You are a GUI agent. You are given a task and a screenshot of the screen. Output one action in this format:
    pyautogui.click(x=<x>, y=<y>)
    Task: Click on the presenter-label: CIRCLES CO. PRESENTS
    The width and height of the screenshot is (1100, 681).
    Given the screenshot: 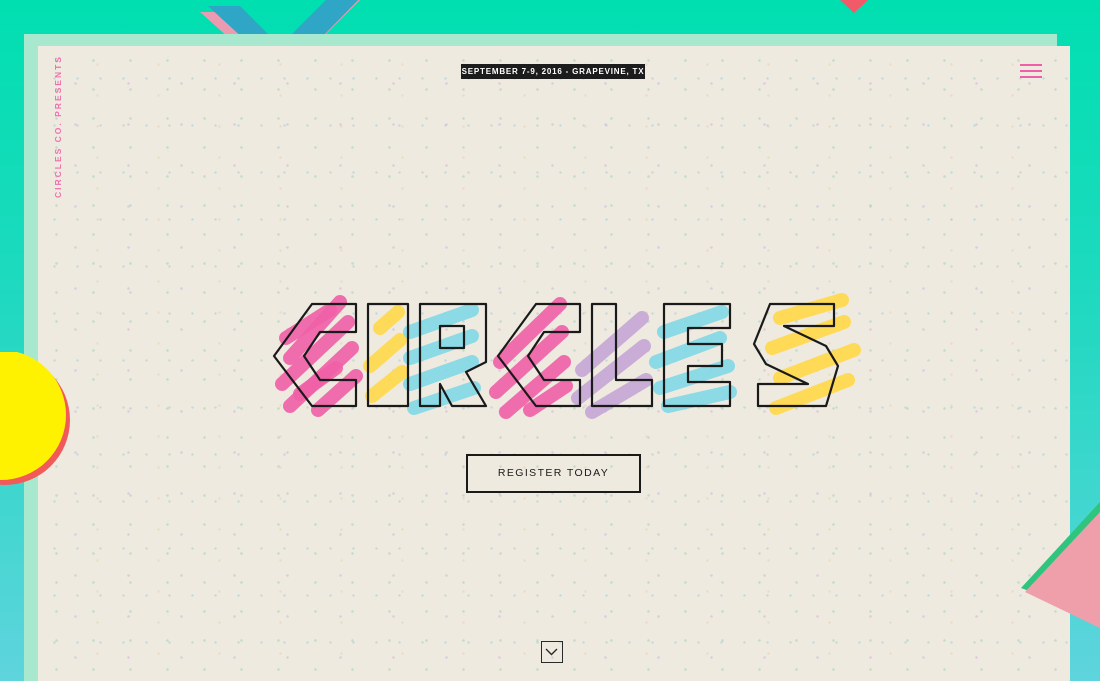 What is the action you would take?
    pyautogui.click(x=58, y=126)
    